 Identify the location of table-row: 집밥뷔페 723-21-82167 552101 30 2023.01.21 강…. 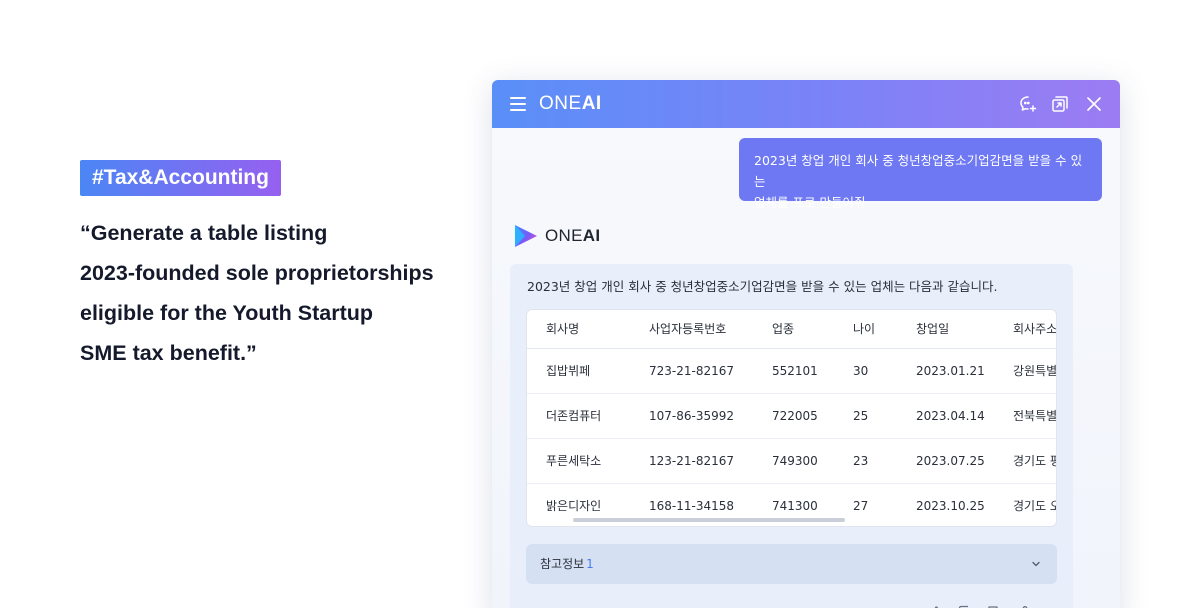
(791, 371).